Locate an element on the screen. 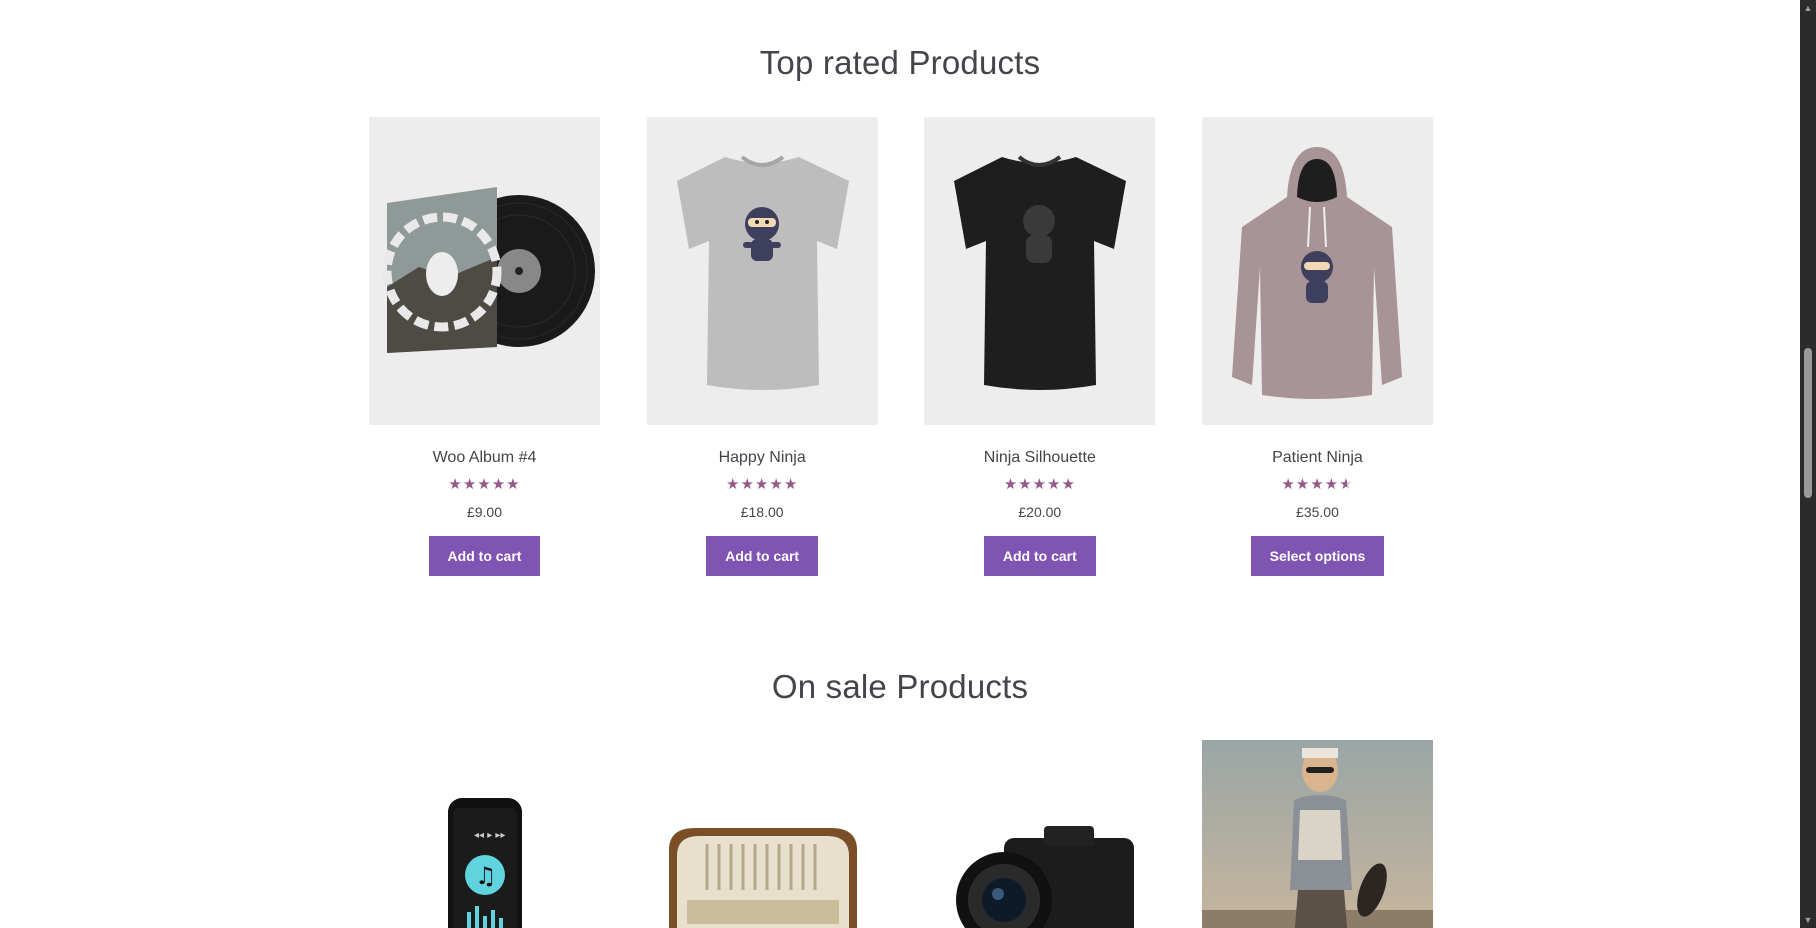 The width and height of the screenshot is (1816, 928). product-title: Happy Ninja is located at coordinates (762, 458).